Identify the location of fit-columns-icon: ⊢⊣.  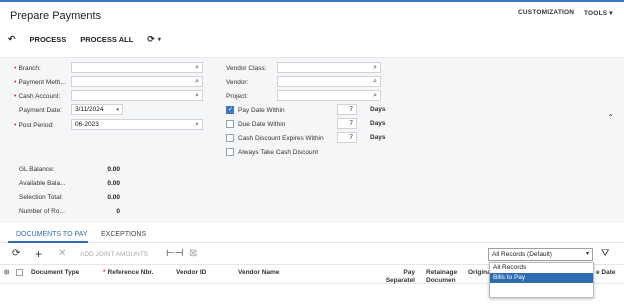
(174, 253).